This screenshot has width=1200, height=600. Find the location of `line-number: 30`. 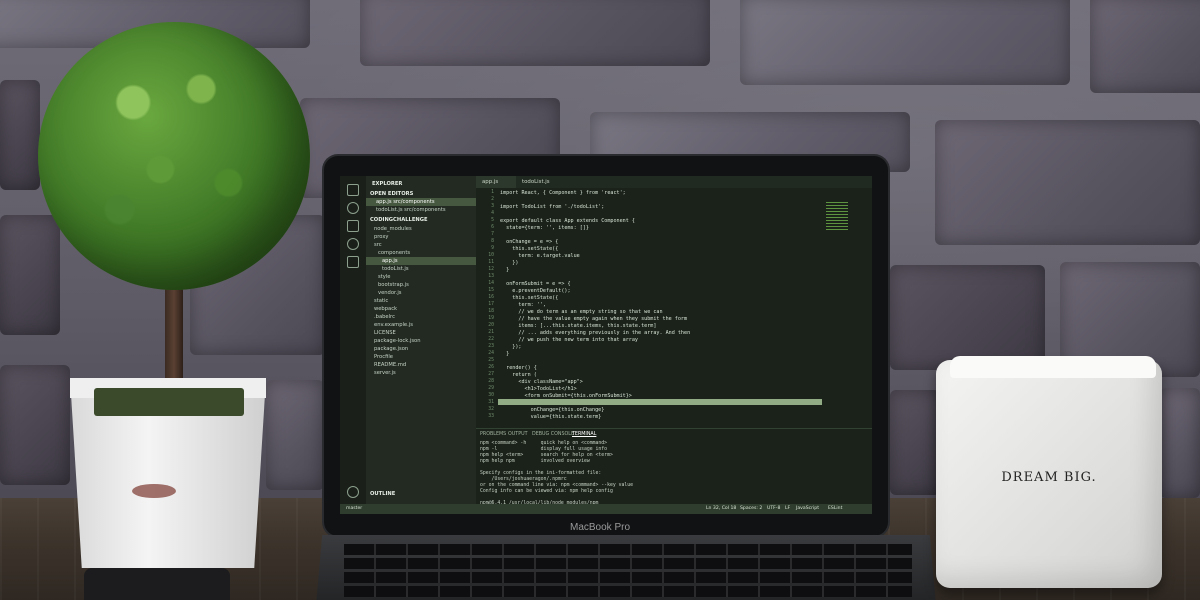

line-number: 30 is located at coordinates (491, 395).